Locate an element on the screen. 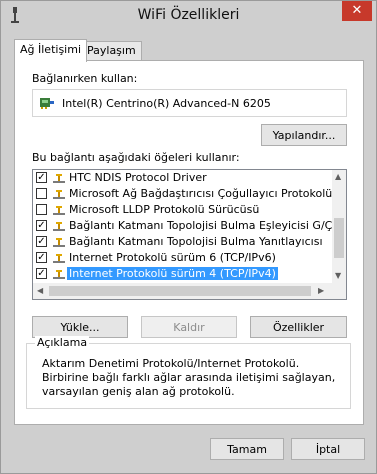  ok-button: Tamam is located at coordinates (247, 449).